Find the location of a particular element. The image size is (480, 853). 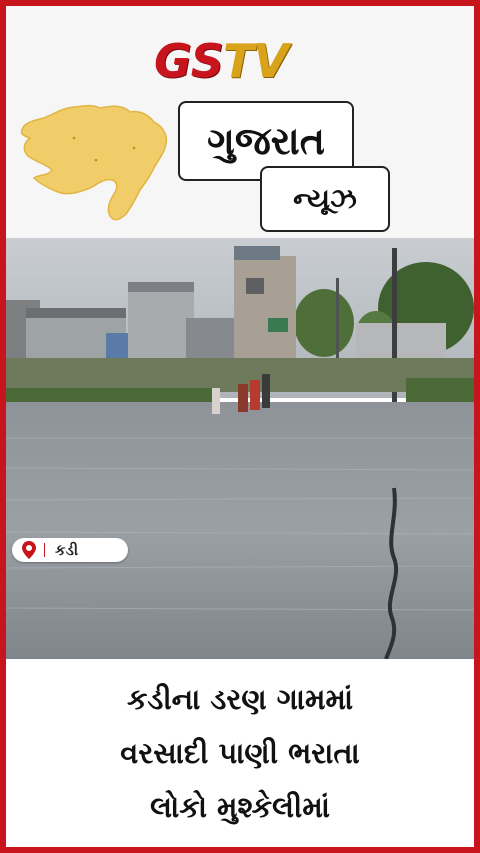

logo-tv-text: TV is located at coordinates (255, 61).